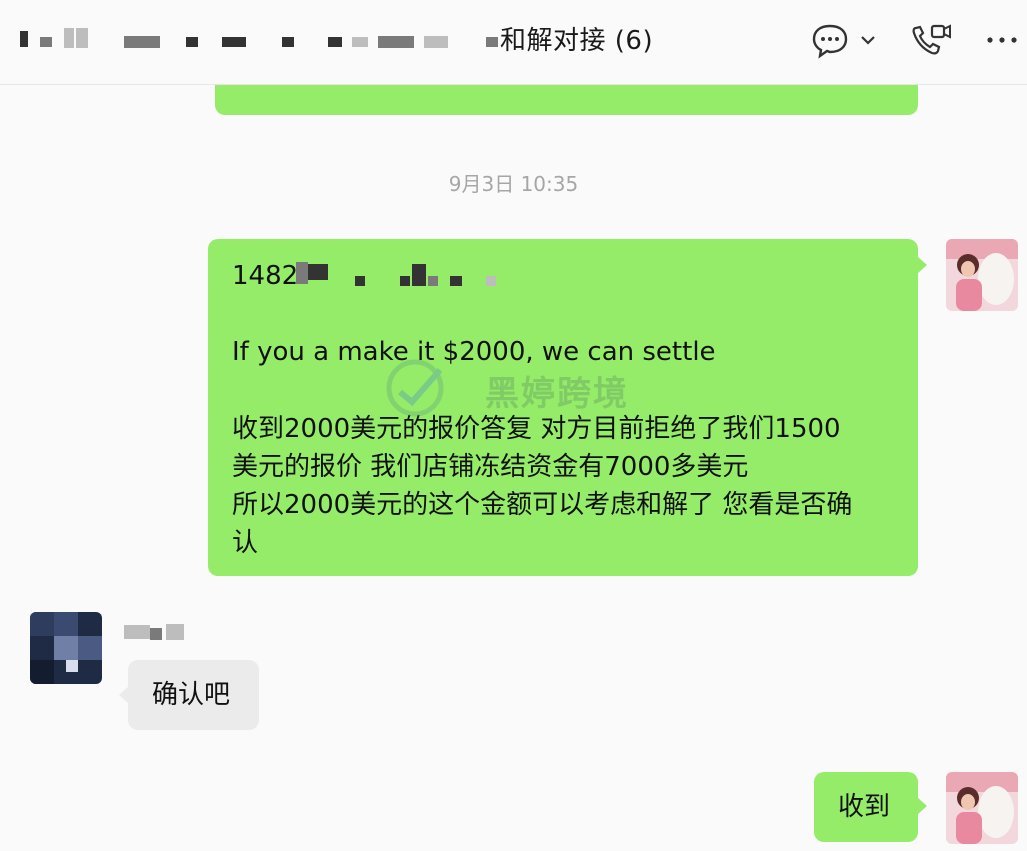  Describe the element at coordinates (542, 505) in the screenshot. I see `message-line: 所以2000美元的这个金额可以考虑和解了 您看是否确` at that location.